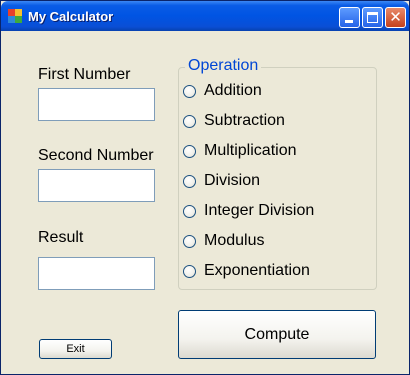 This screenshot has width=410, height=375. What do you see at coordinates (259, 210) in the screenshot?
I see `radio-label: Integer Division` at bounding box center [259, 210].